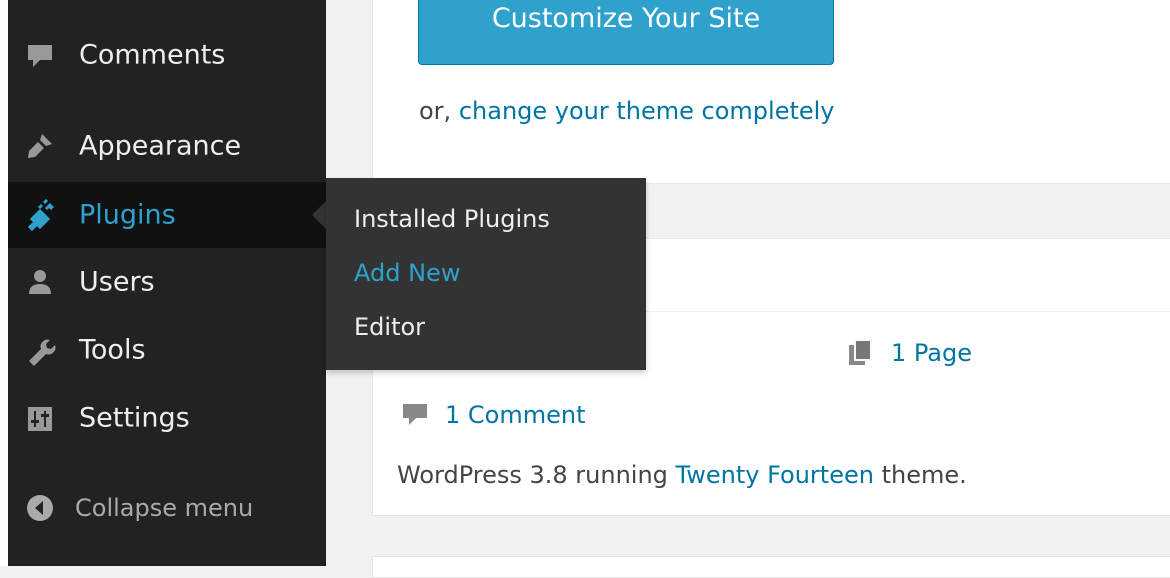  I want to click on collapse-menu-label: Collapse menu, so click(164, 508).